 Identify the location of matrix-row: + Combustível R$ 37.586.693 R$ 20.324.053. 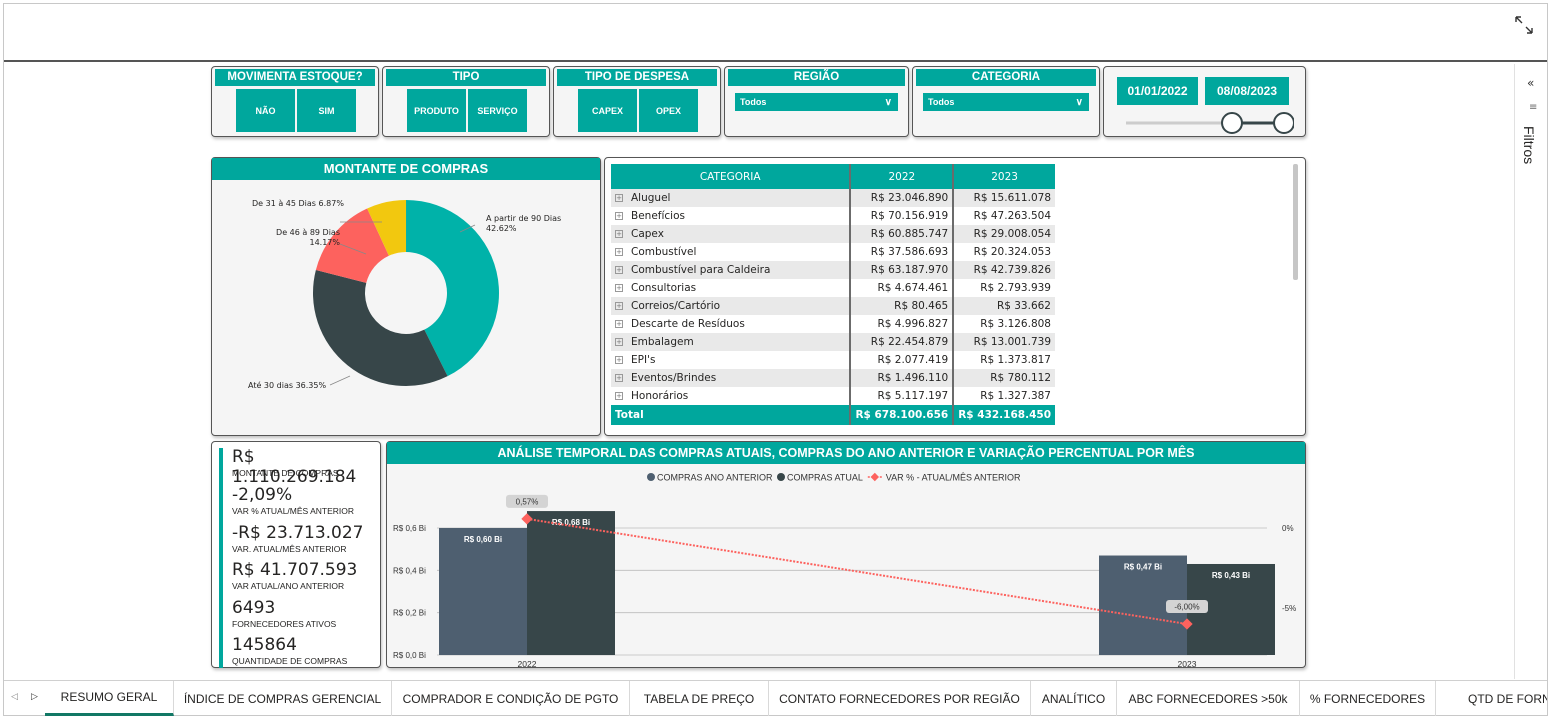
(833, 252).